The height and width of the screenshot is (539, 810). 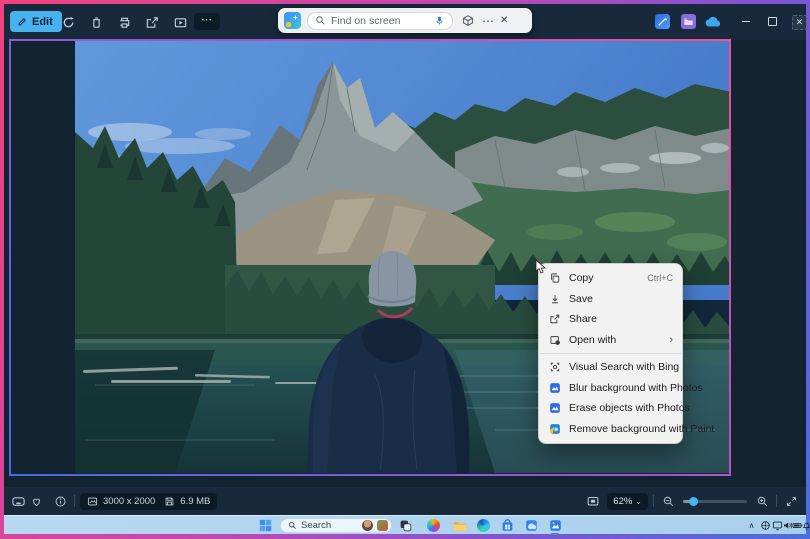 What do you see at coordinates (316, 525) in the screenshot?
I see `taskbar-search-label: Search` at bounding box center [316, 525].